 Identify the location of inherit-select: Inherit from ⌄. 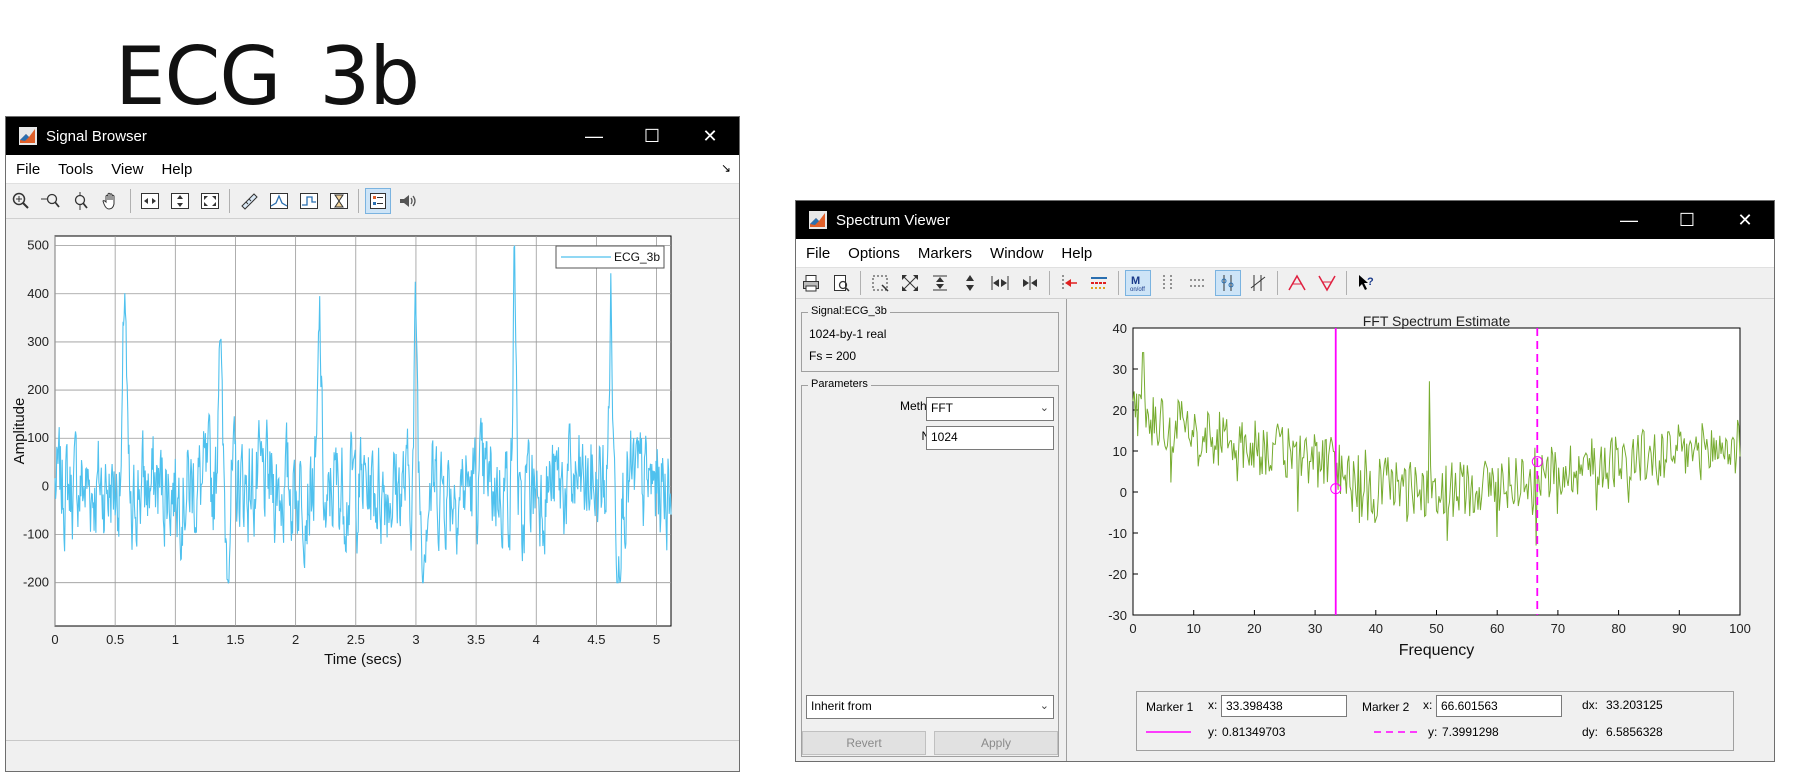
(930, 707).